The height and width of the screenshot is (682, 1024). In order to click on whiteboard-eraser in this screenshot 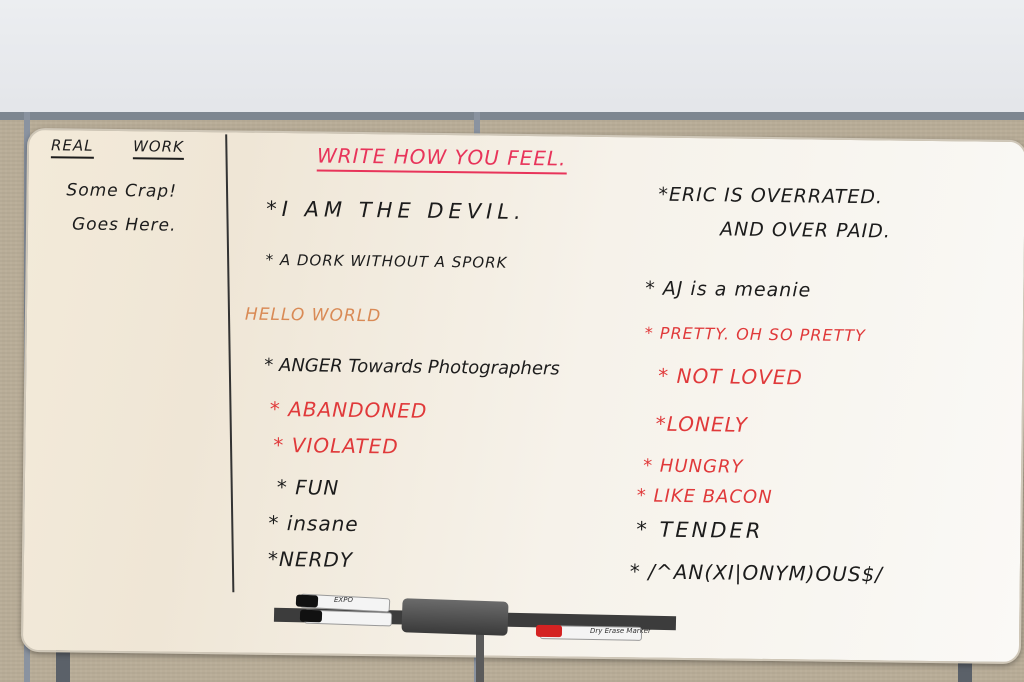, I will do `click(455, 617)`.